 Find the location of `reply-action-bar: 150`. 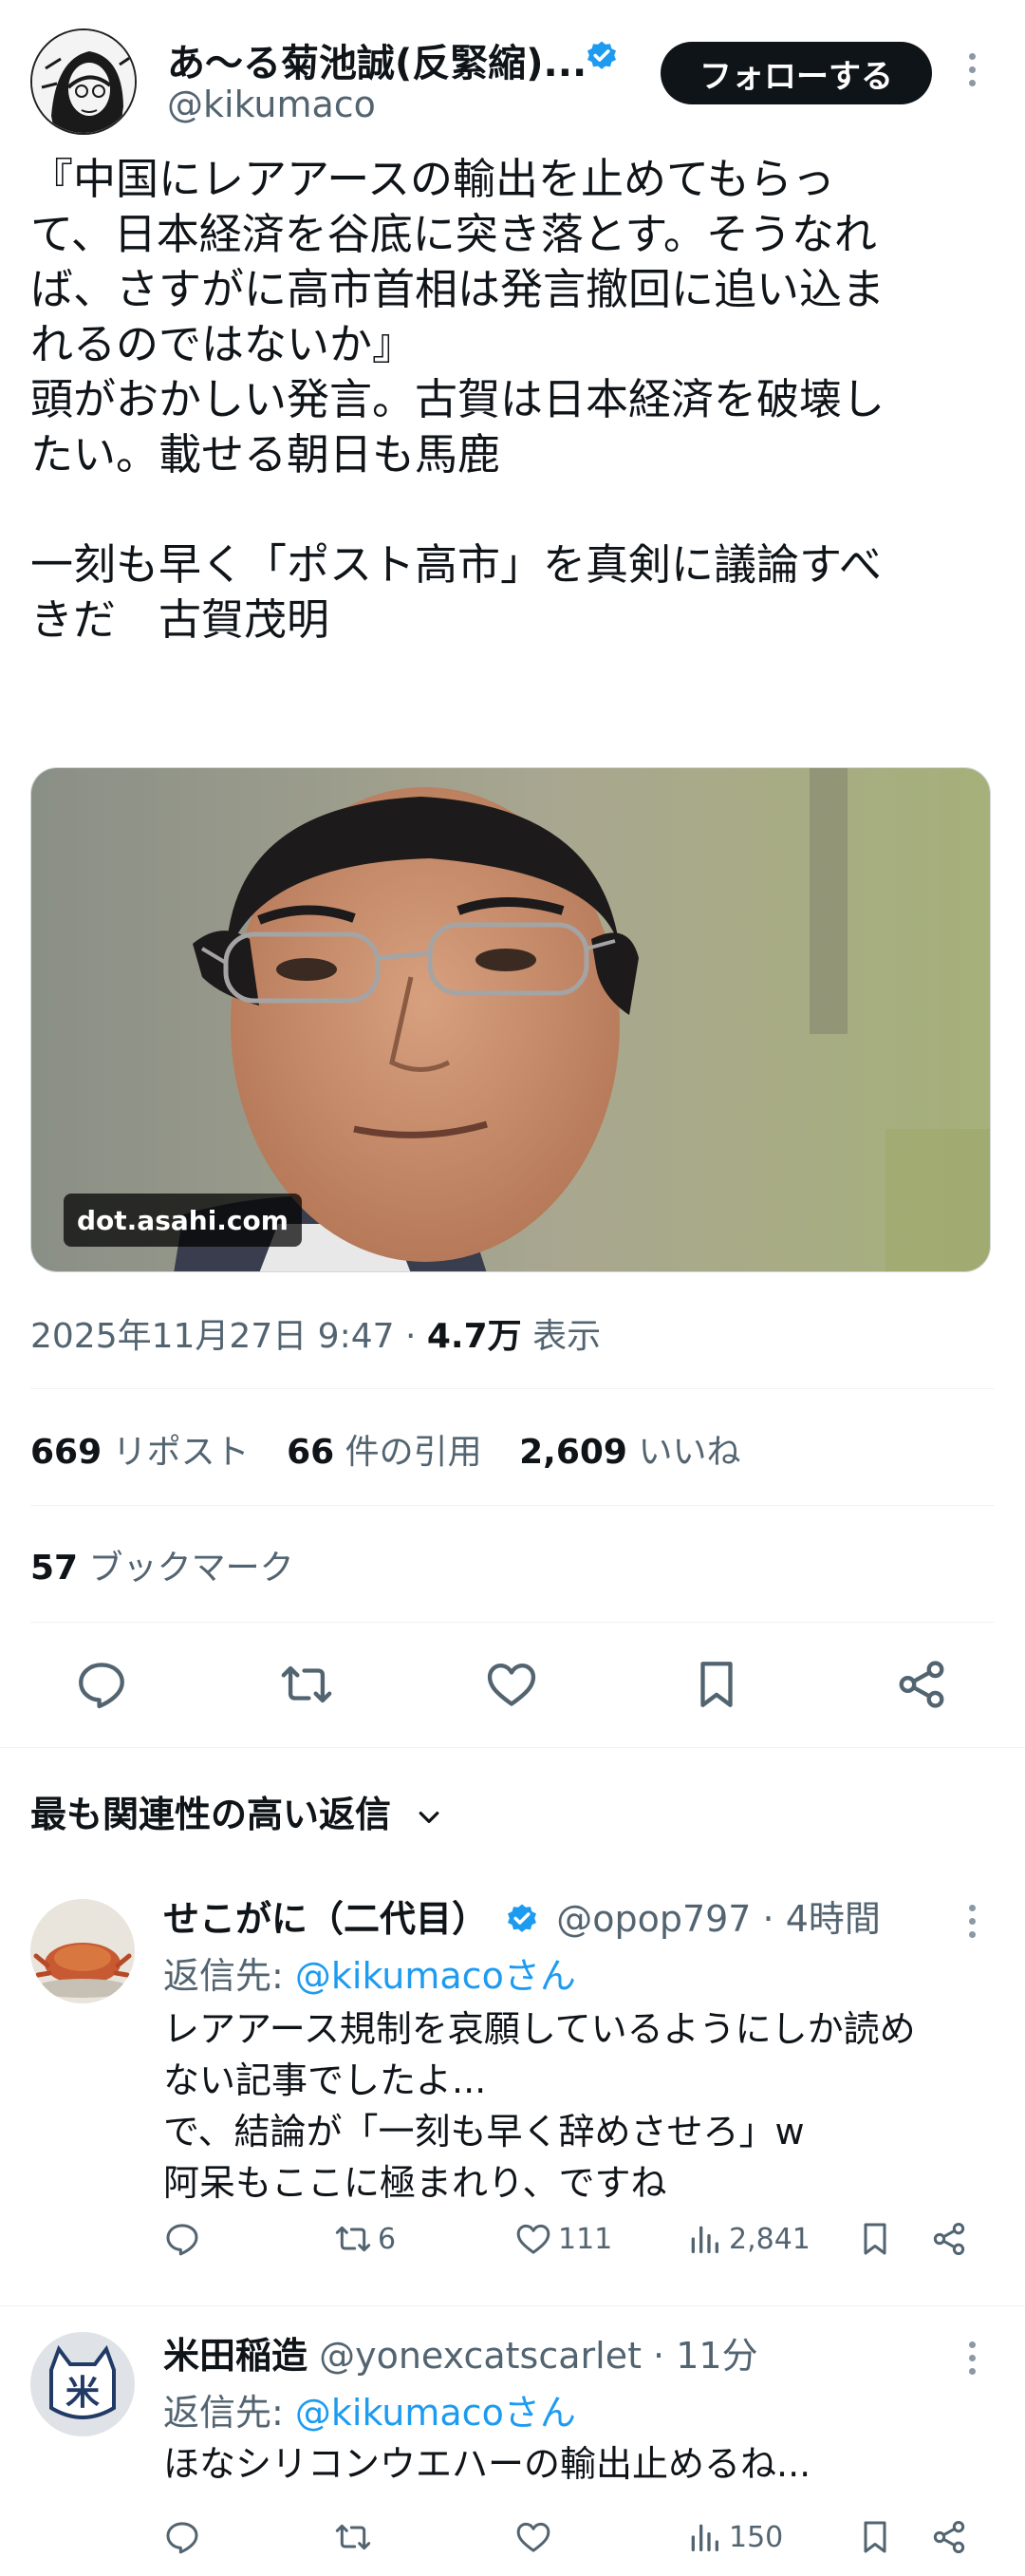

reply-action-bar: 150 is located at coordinates (580, 2537).